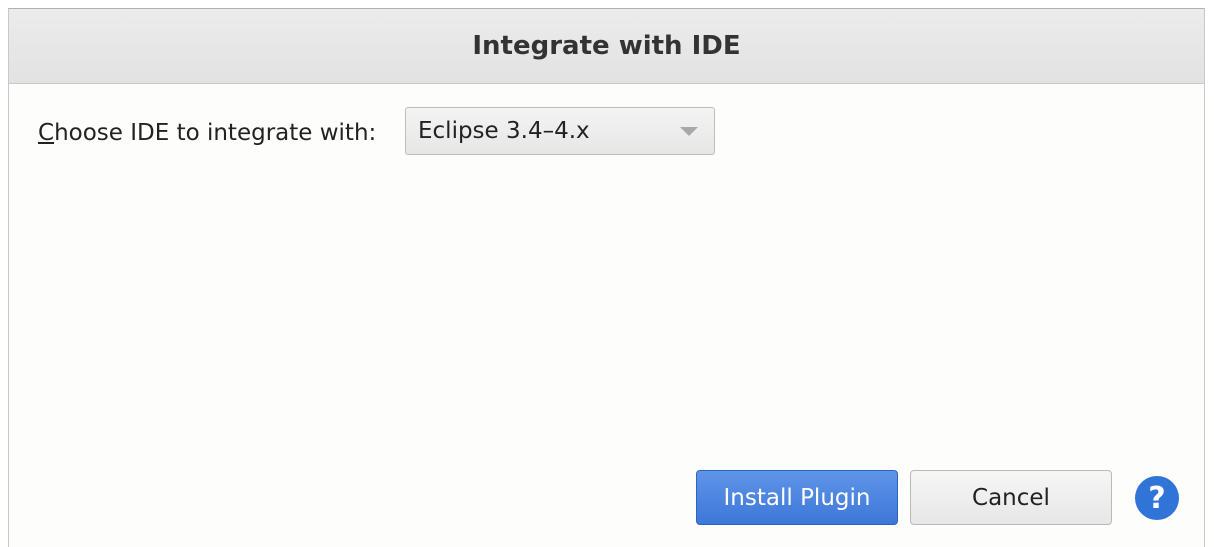 The width and height of the screenshot is (1214, 547). I want to click on help-icon: ?, so click(1157, 498).